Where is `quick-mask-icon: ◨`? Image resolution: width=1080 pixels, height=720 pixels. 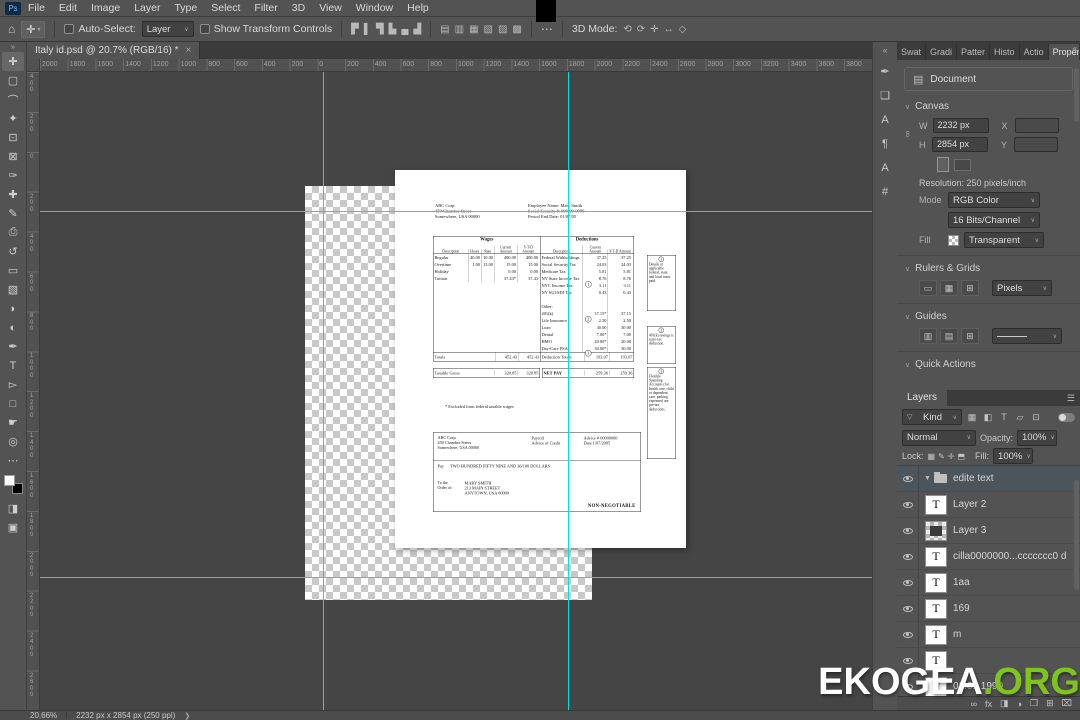 quick-mask-icon: ◨ is located at coordinates (13, 508).